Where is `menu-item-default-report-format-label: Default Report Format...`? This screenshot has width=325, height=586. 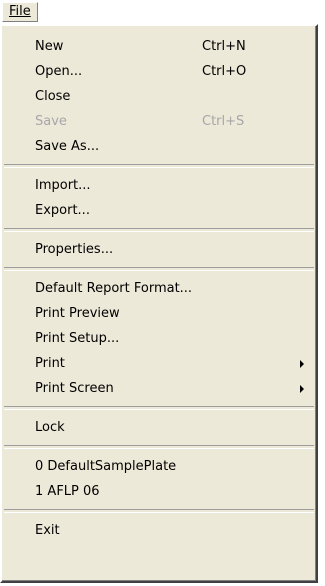 menu-item-default-report-format-label: Default Report Format... is located at coordinates (114, 288).